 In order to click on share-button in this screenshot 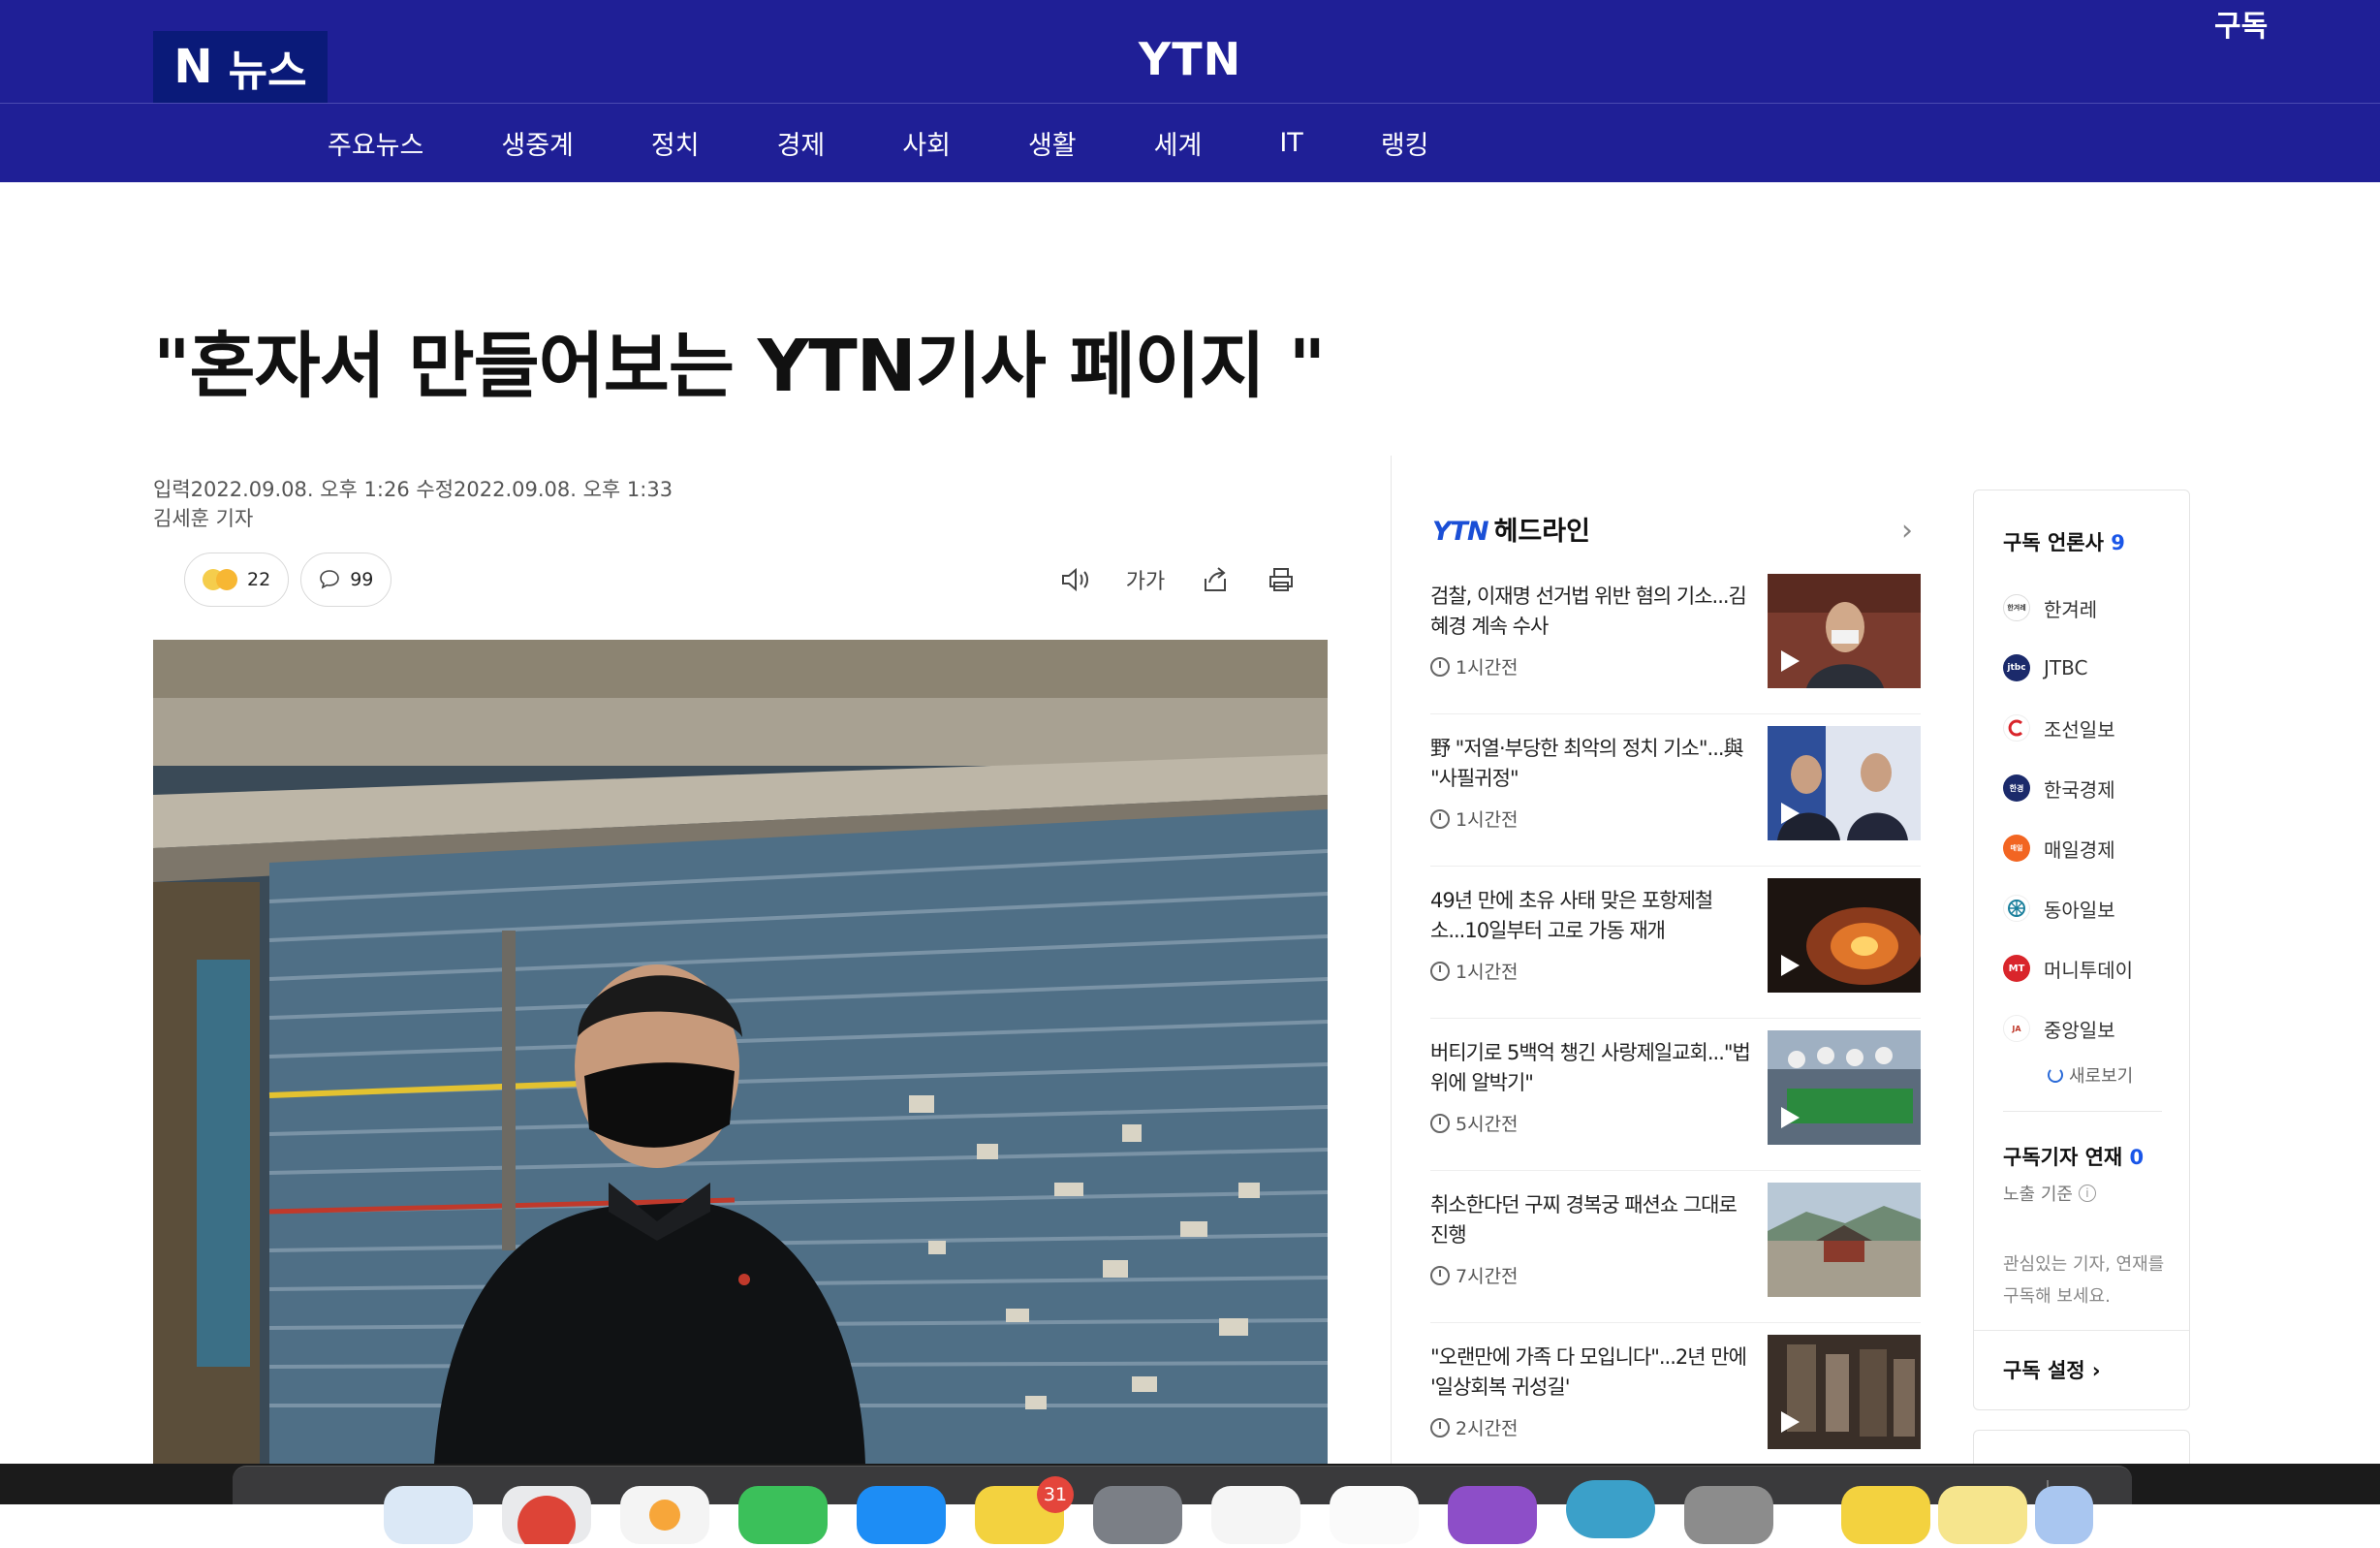, I will do `click(1216, 579)`.